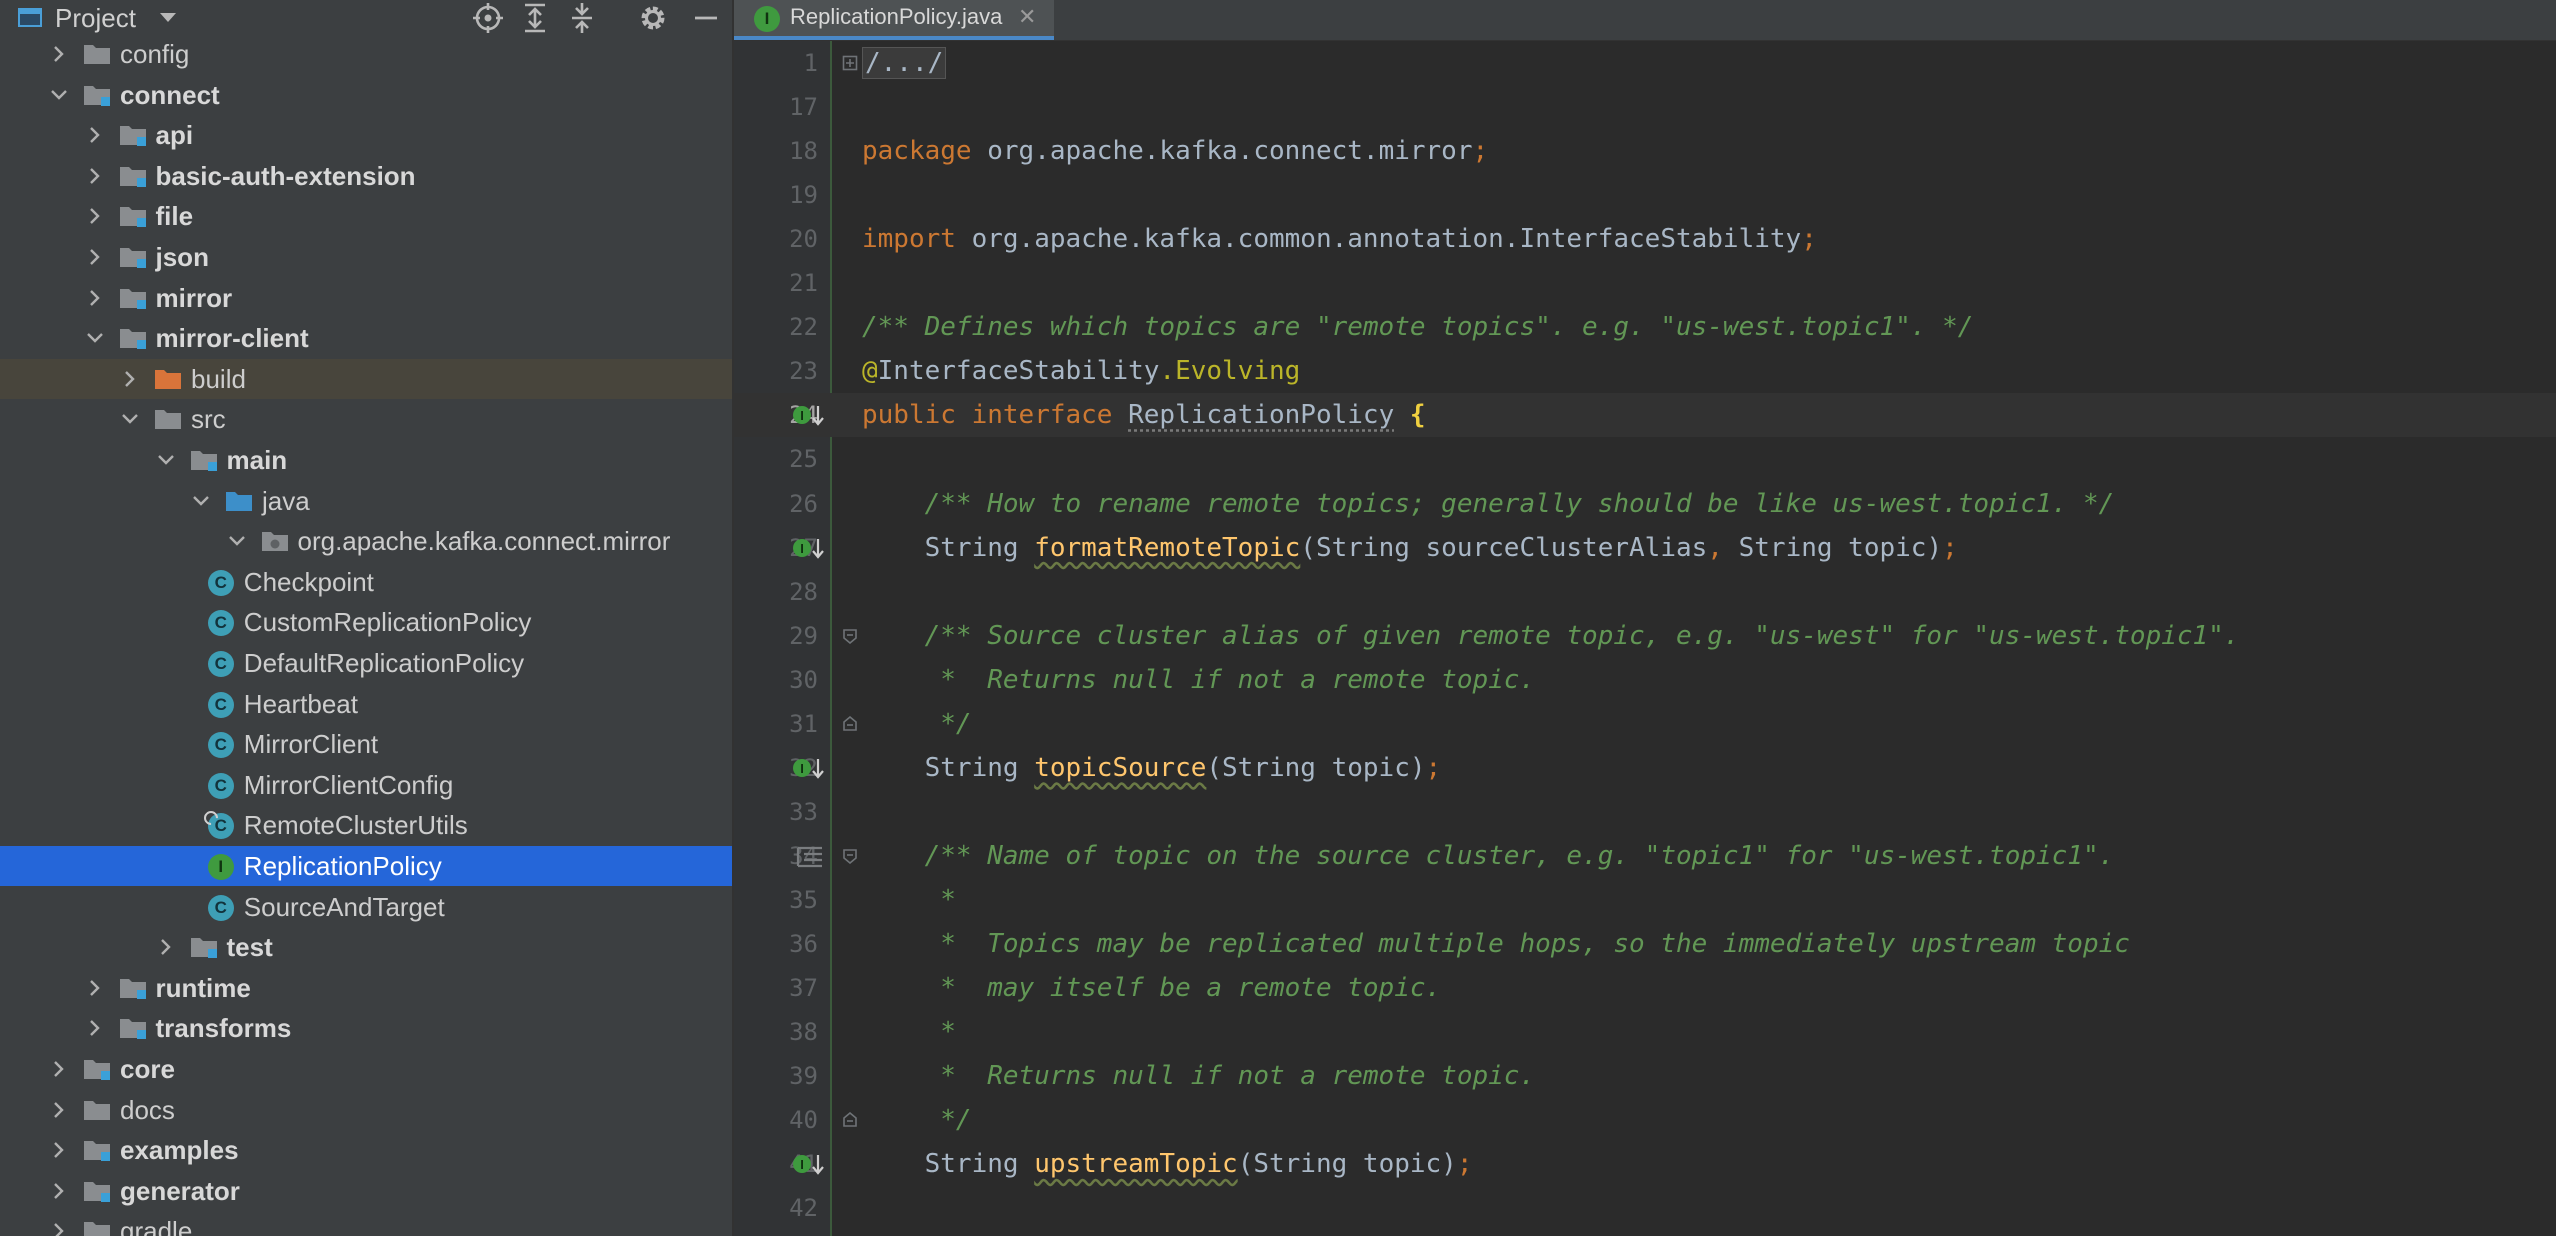 This screenshot has width=2556, height=1236. What do you see at coordinates (776, 371) in the screenshot?
I see `line-number: 23` at bounding box center [776, 371].